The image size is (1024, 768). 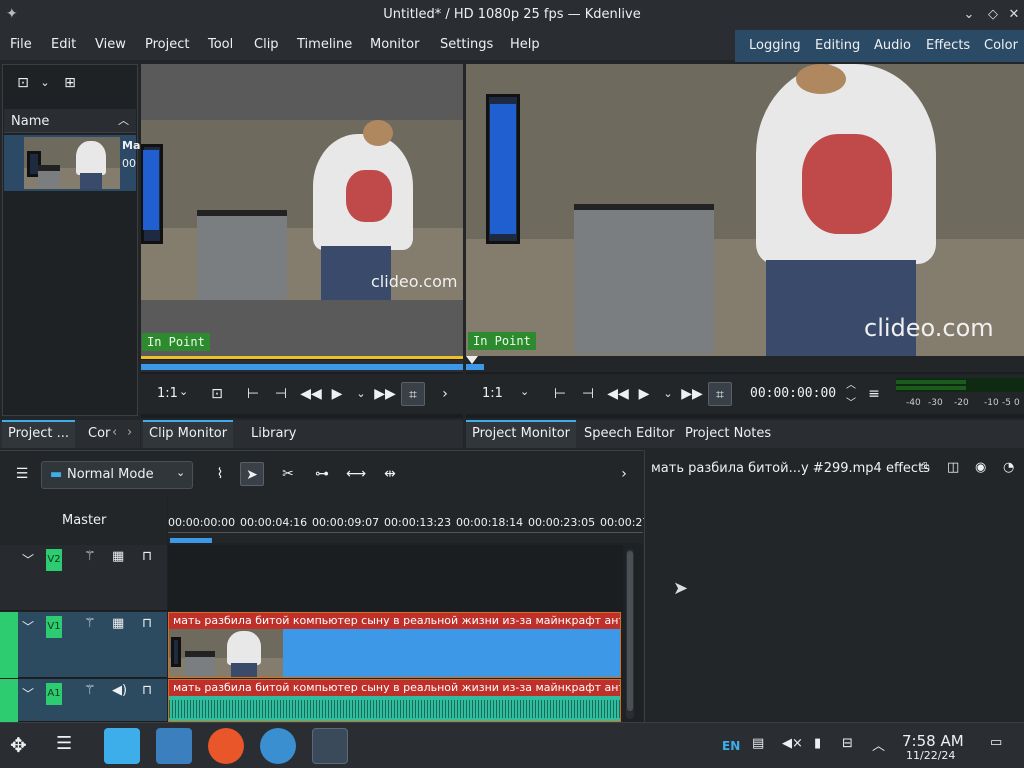 What do you see at coordinates (302, 357) in the screenshot?
I see `clip-zone-bar` at bounding box center [302, 357].